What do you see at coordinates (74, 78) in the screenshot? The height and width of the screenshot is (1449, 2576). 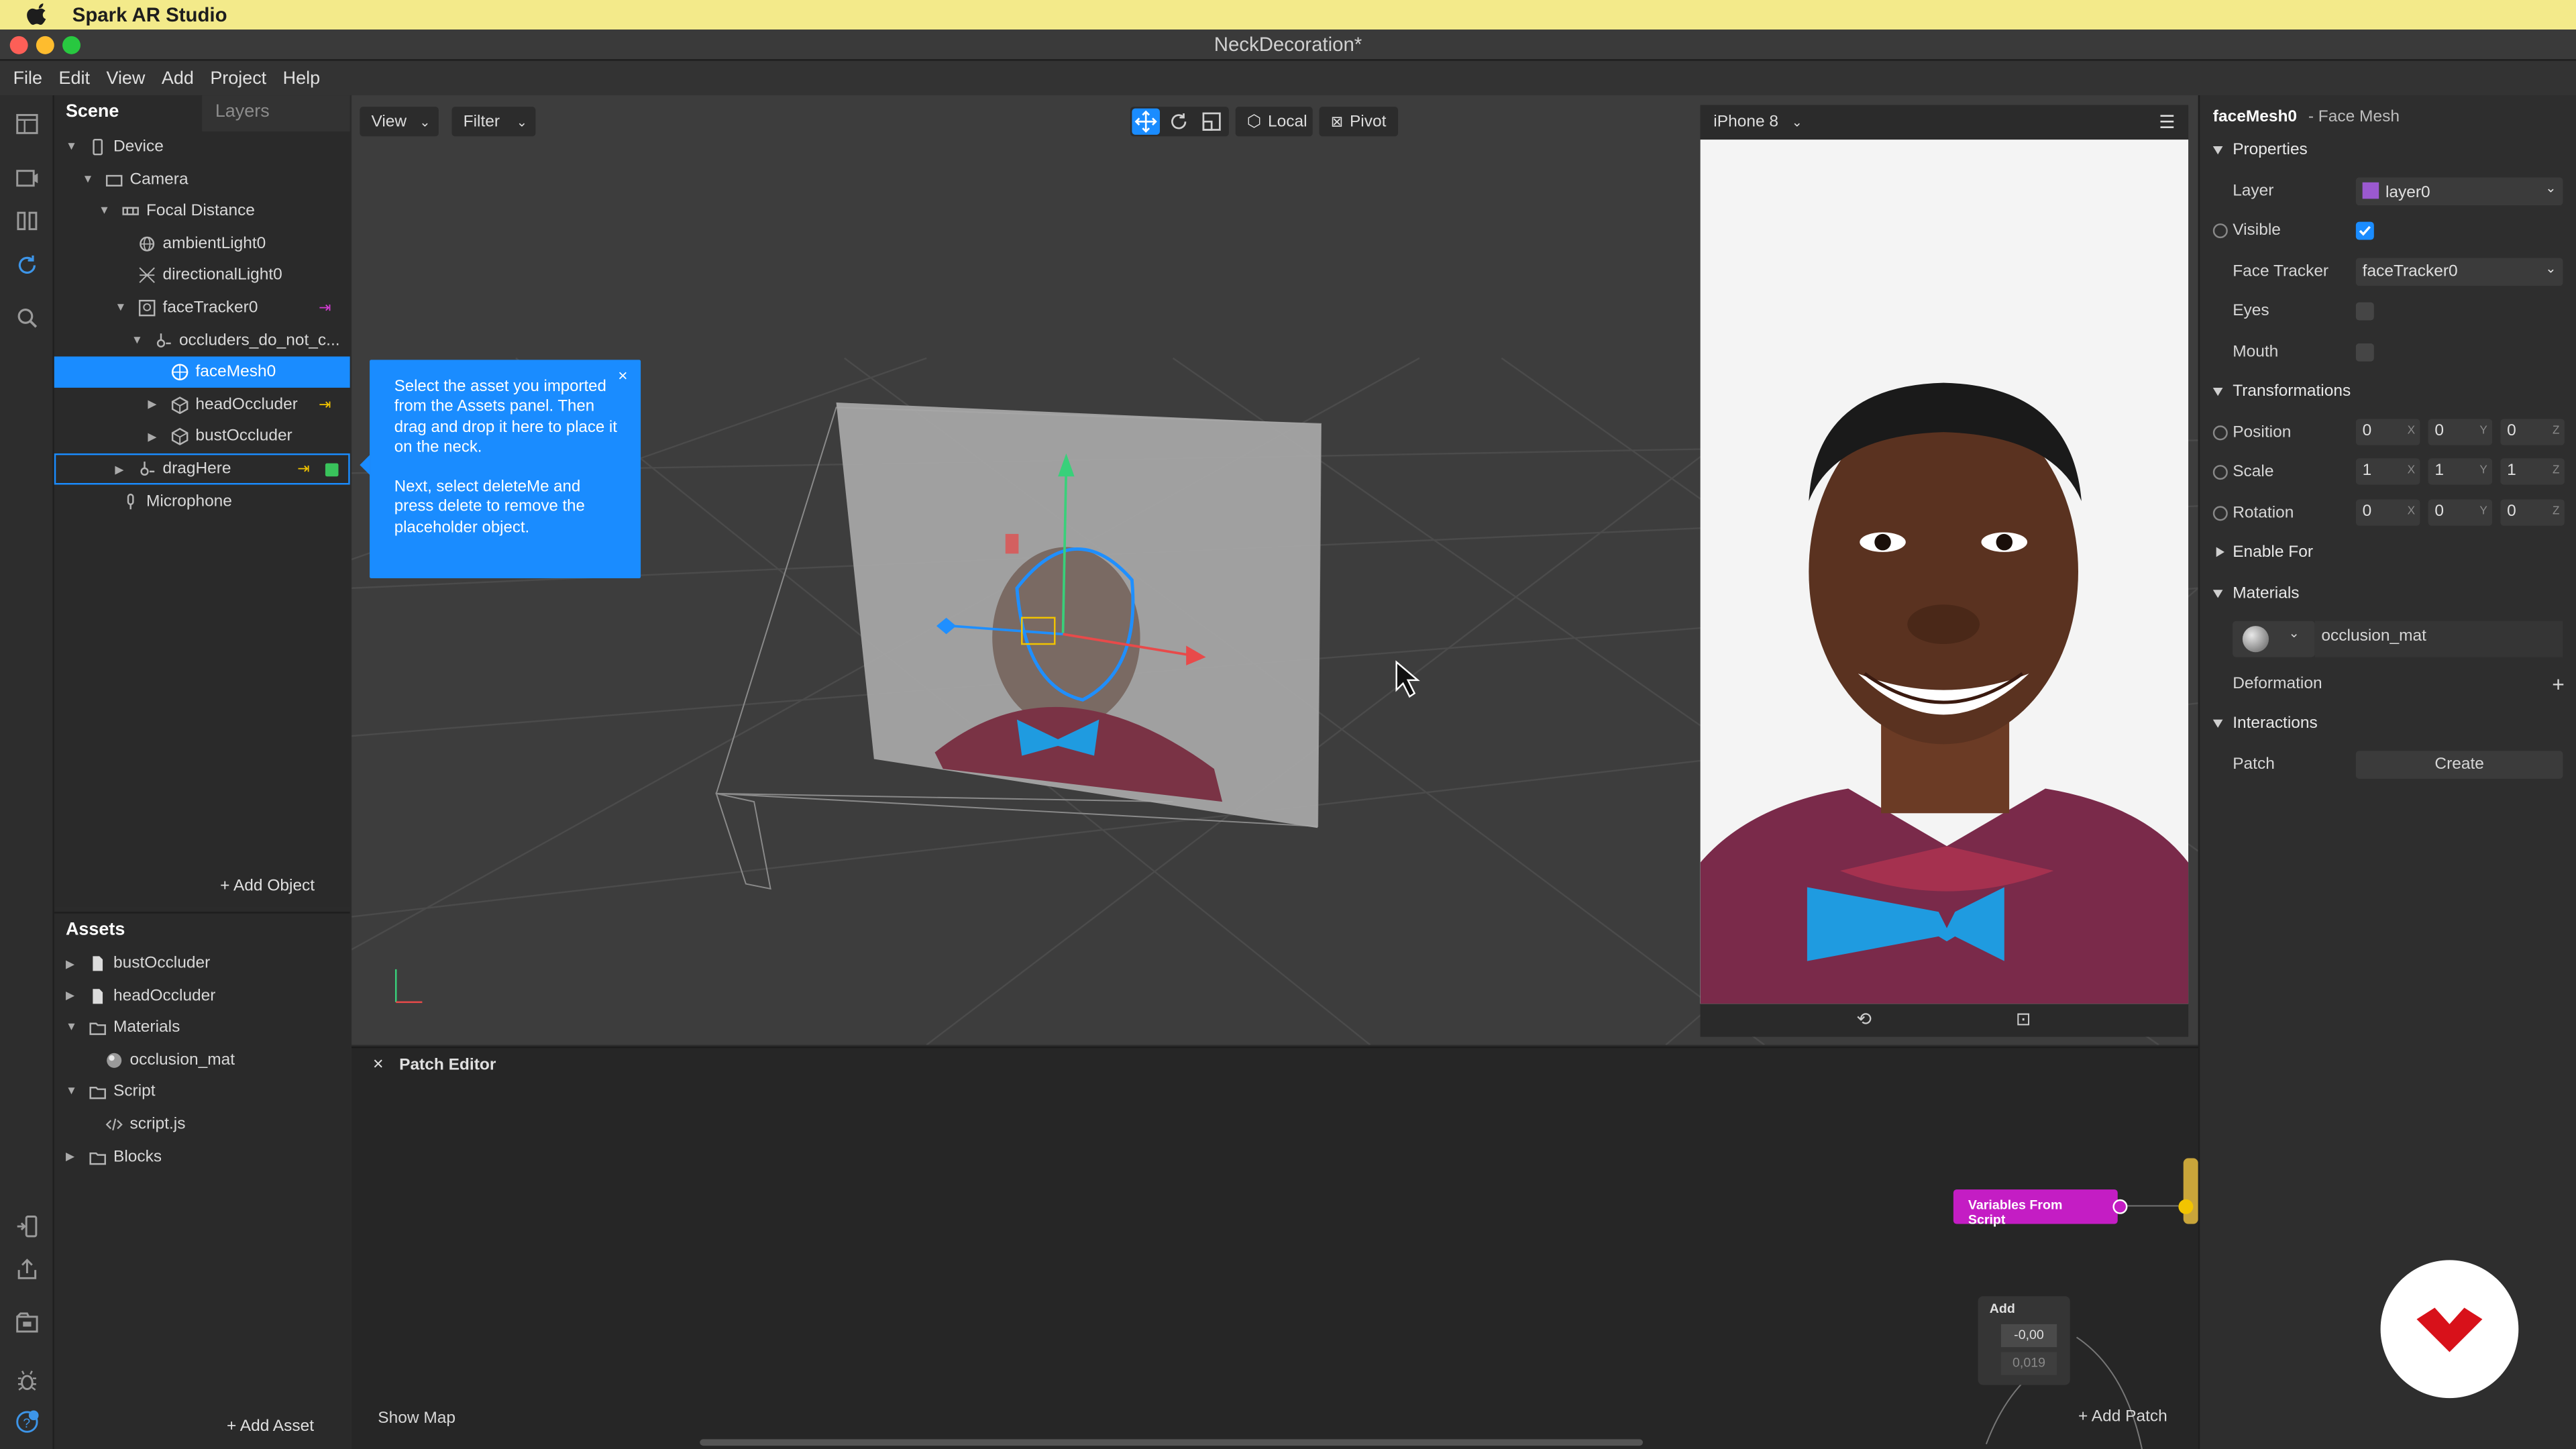 I see `menu-edit: Edit` at bounding box center [74, 78].